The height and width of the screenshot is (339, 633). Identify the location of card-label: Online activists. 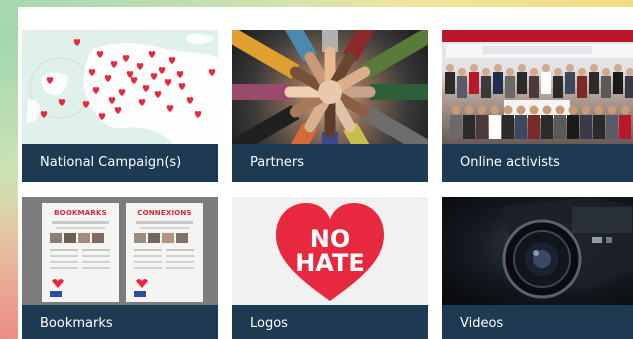
(537, 163).